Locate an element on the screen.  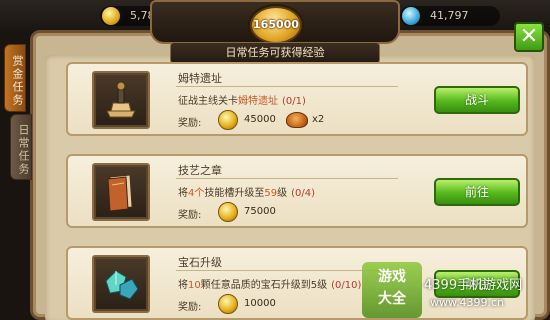
desc-text: 技能槽升级至 is located at coordinates (234, 193).